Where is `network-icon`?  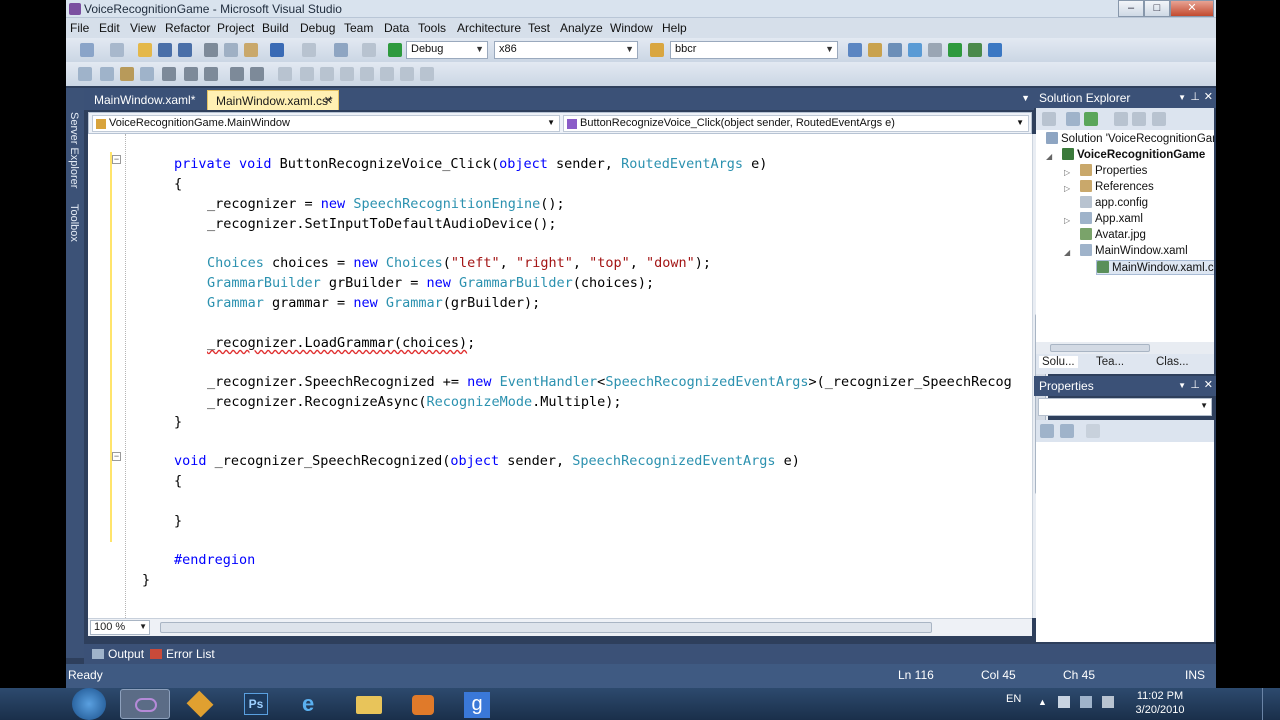
network-icon is located at coordinates (1086, 702).